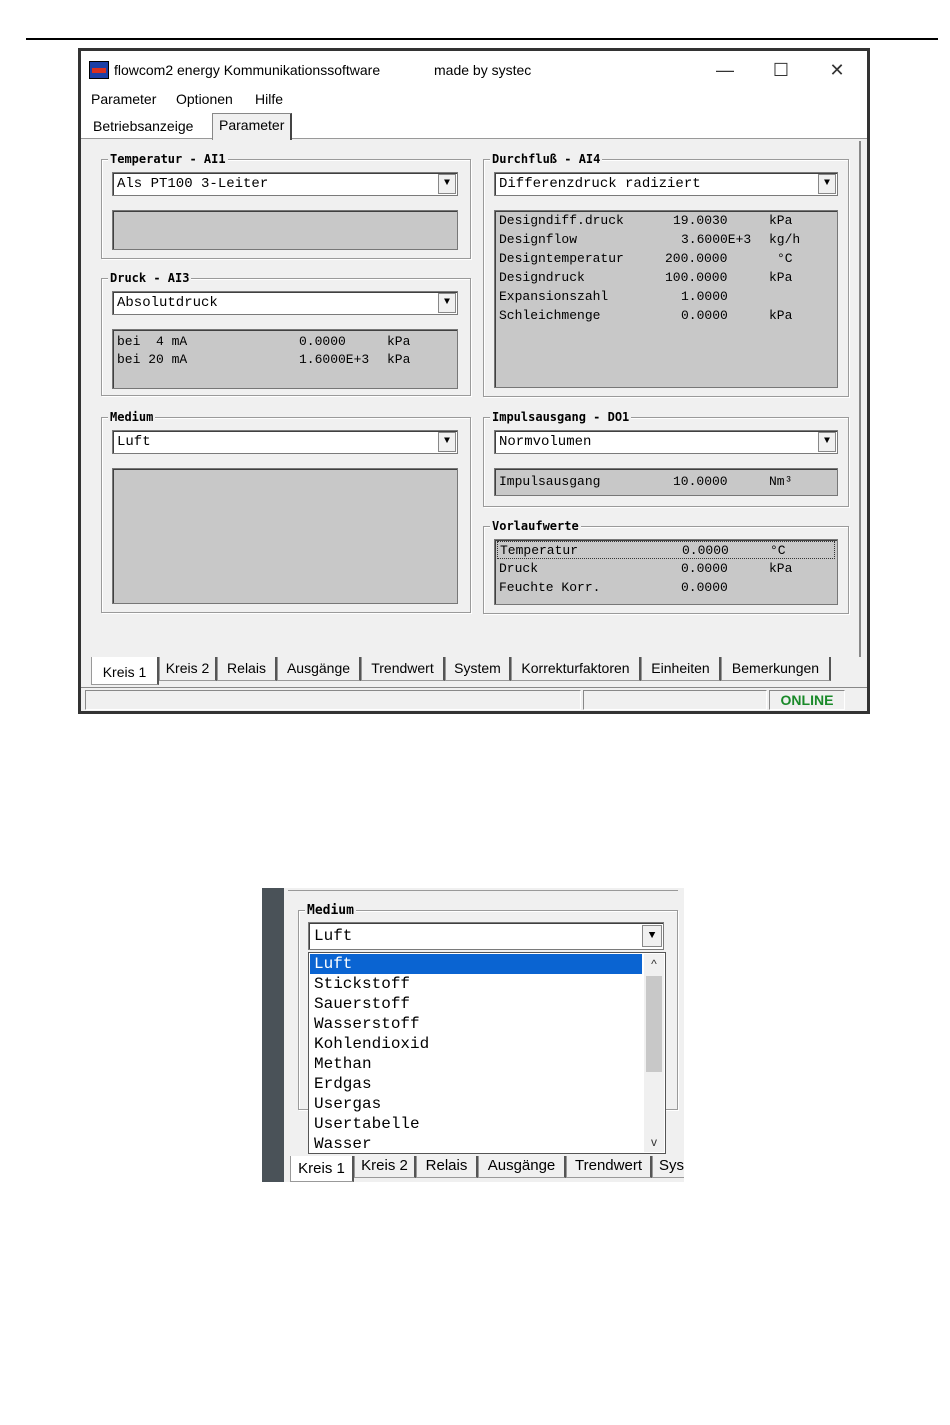  What do you see at coordinates (99, 70) in the screenshot?
I see `app-logo-icon` at bounding box center [99, 70].